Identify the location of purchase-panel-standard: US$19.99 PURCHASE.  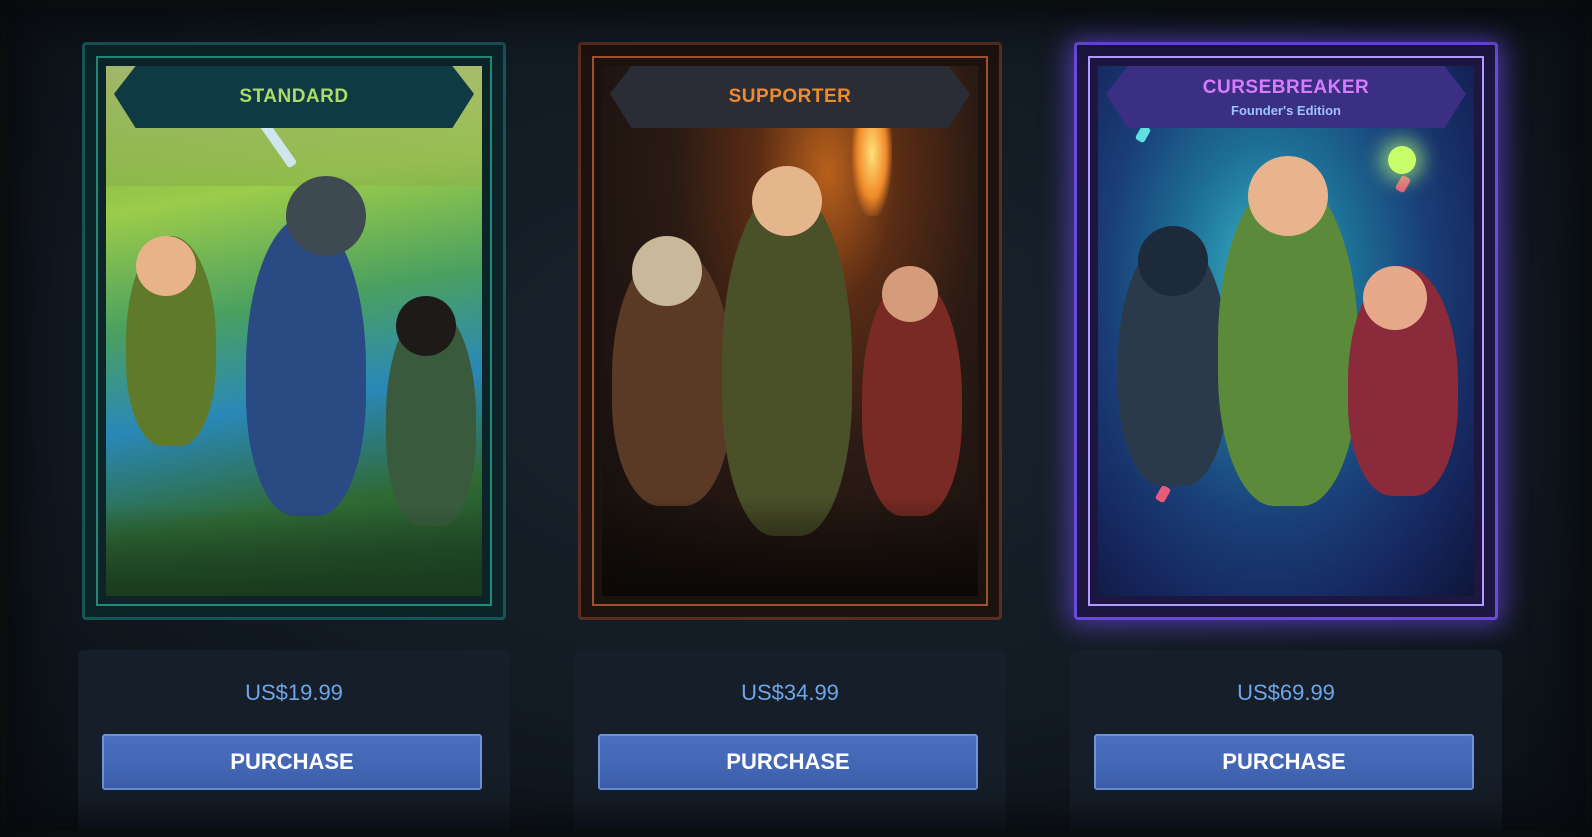
(294, 743).